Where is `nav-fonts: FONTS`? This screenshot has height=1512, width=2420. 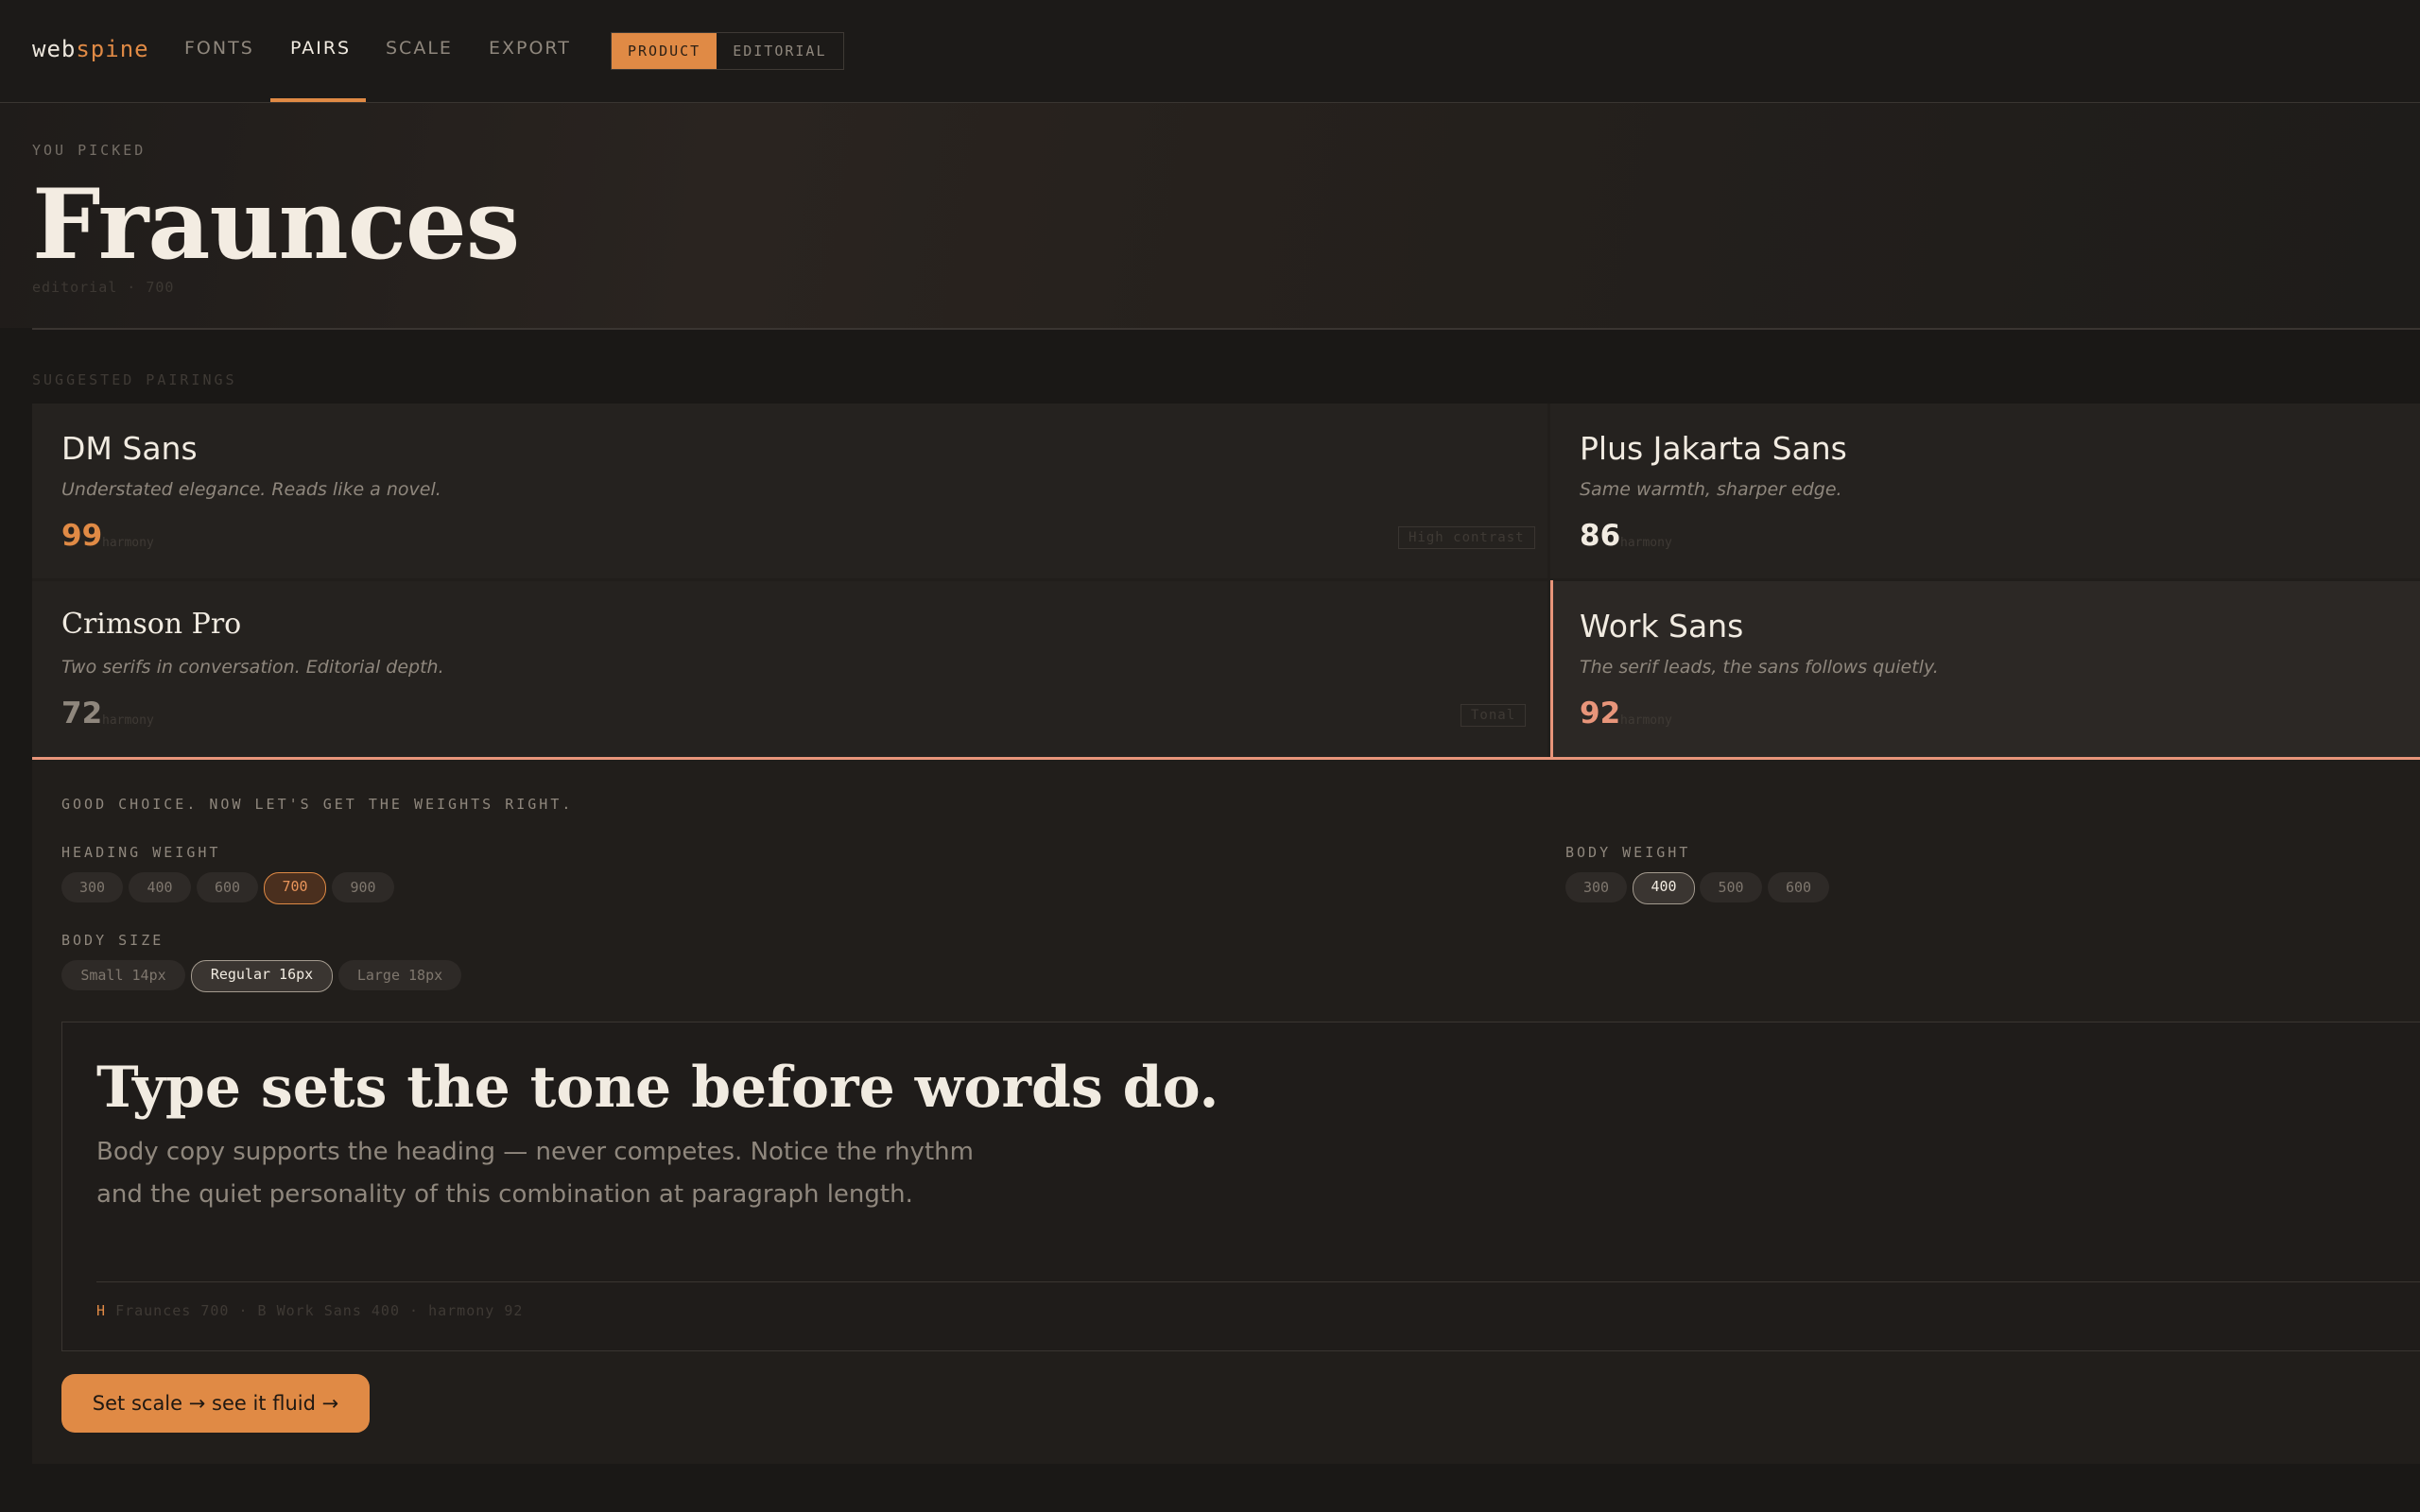
nav-fonts: FONTS is located at coordinates (219, 48).